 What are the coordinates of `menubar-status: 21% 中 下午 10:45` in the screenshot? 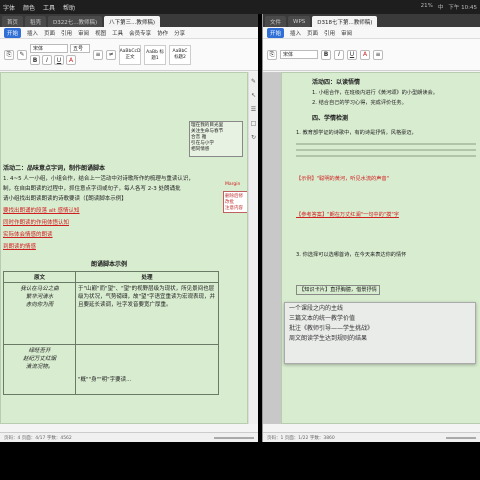 It's located at (449, 7).